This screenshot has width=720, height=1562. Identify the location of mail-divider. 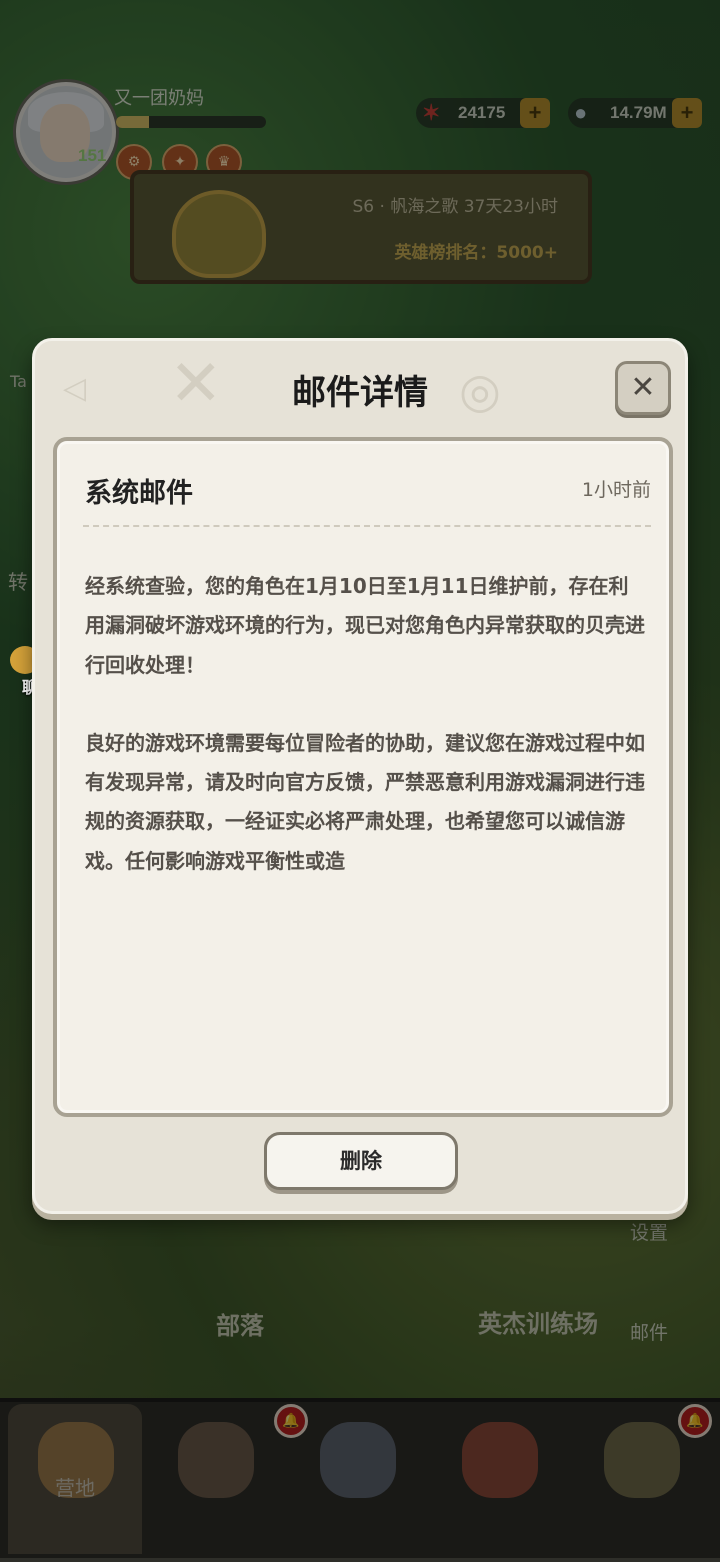
(367, 526).